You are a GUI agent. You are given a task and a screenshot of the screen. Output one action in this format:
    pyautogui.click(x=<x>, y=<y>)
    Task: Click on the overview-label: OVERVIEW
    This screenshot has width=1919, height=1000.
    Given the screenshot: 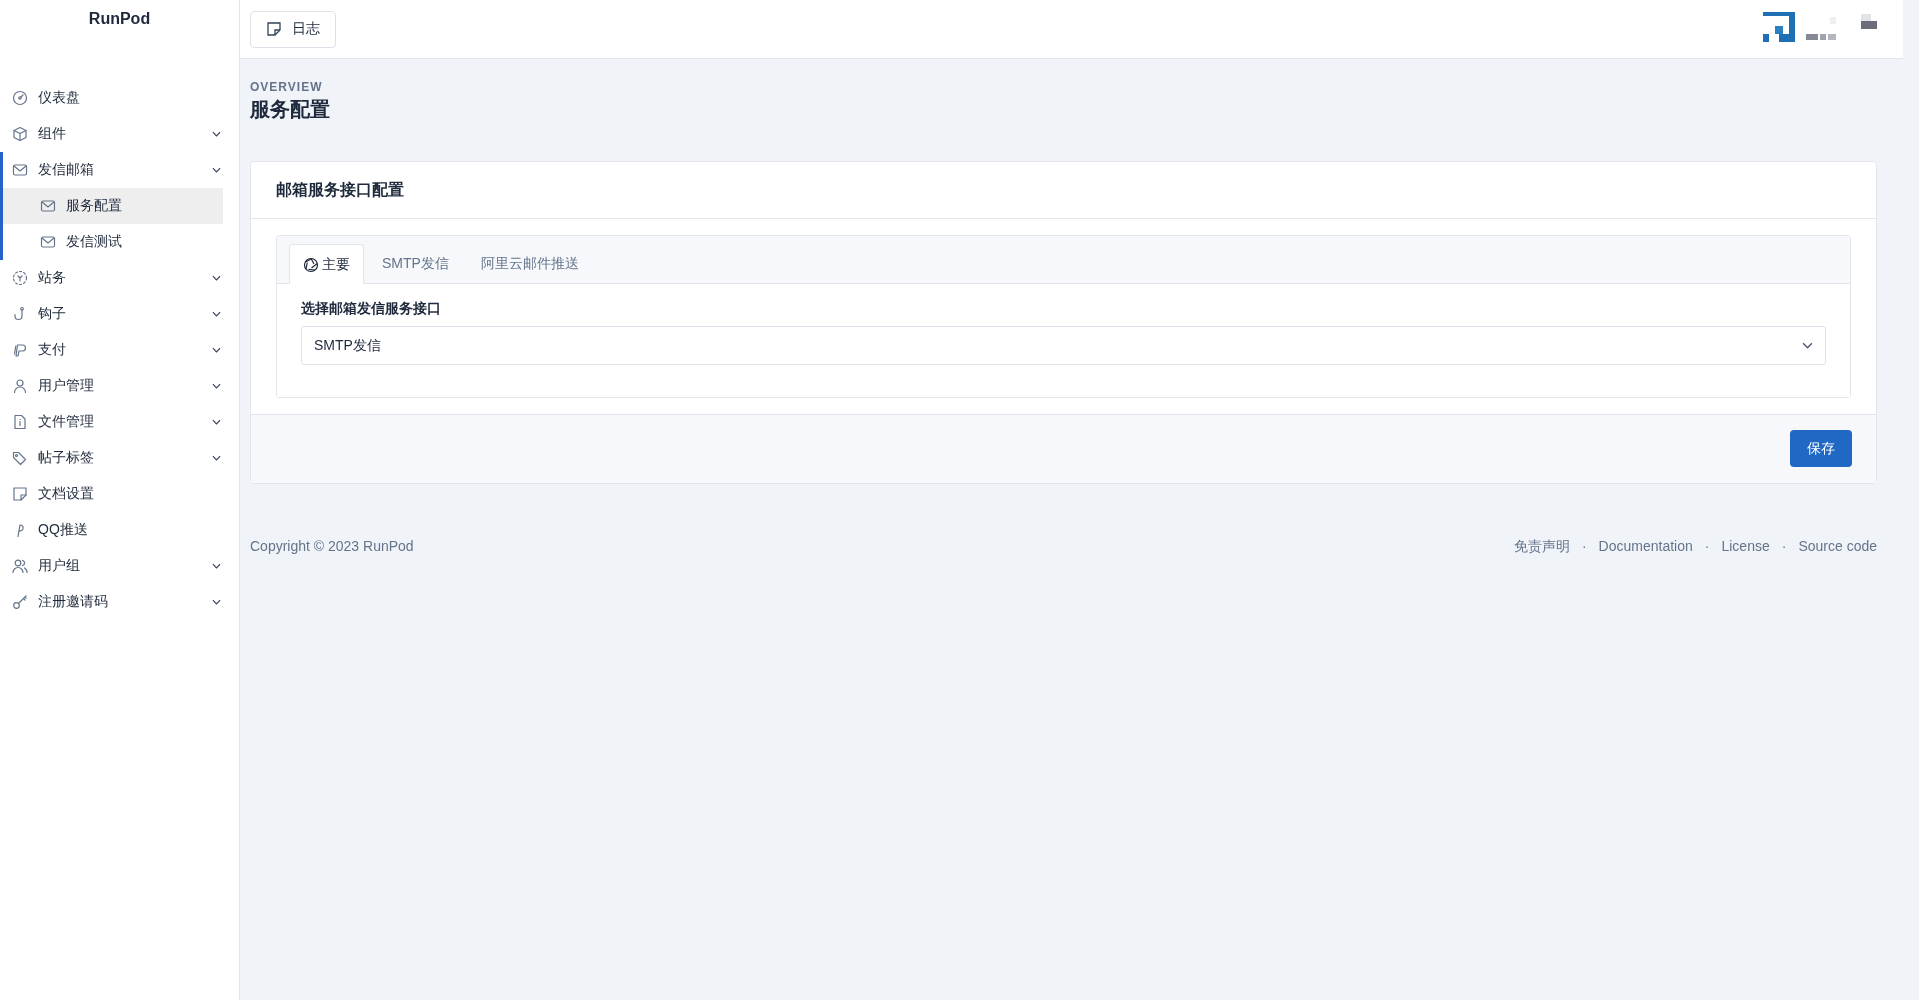 What is the action you would take?
    pyautogui.click(x=287, y=87)
    